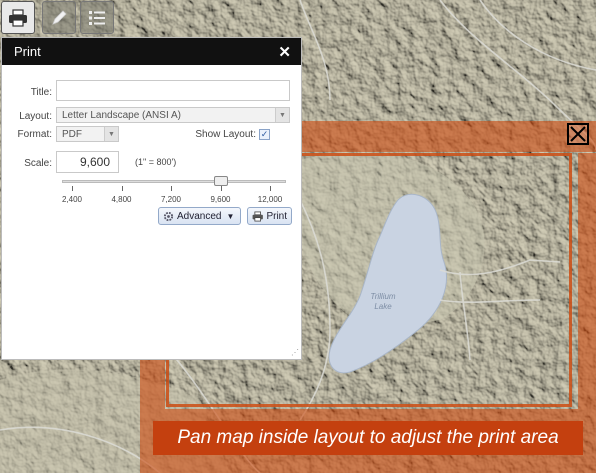 The image size is (596, 473). I want to click on scale-label: Scale:, so click(38, 163).